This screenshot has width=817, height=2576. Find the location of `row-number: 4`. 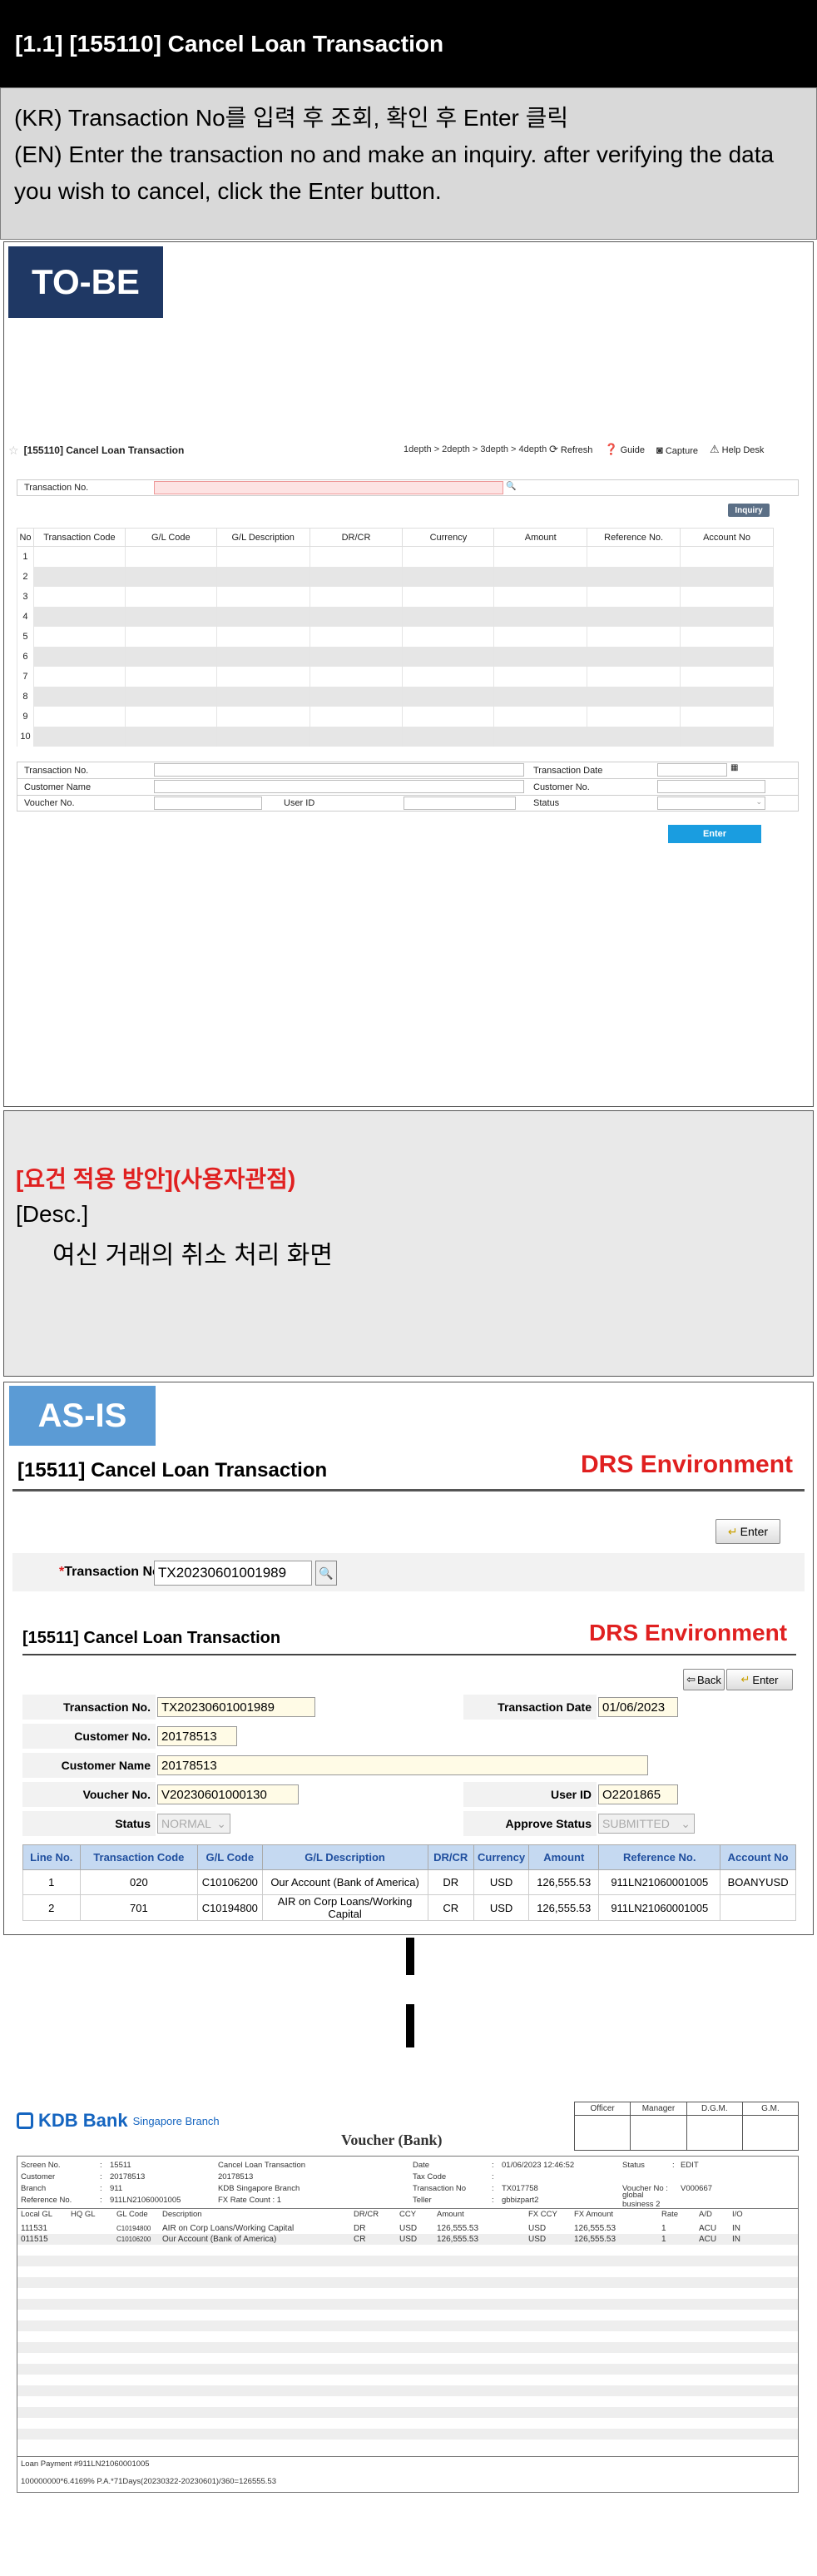

row-number: 4 is located at coordinates (26, 616).